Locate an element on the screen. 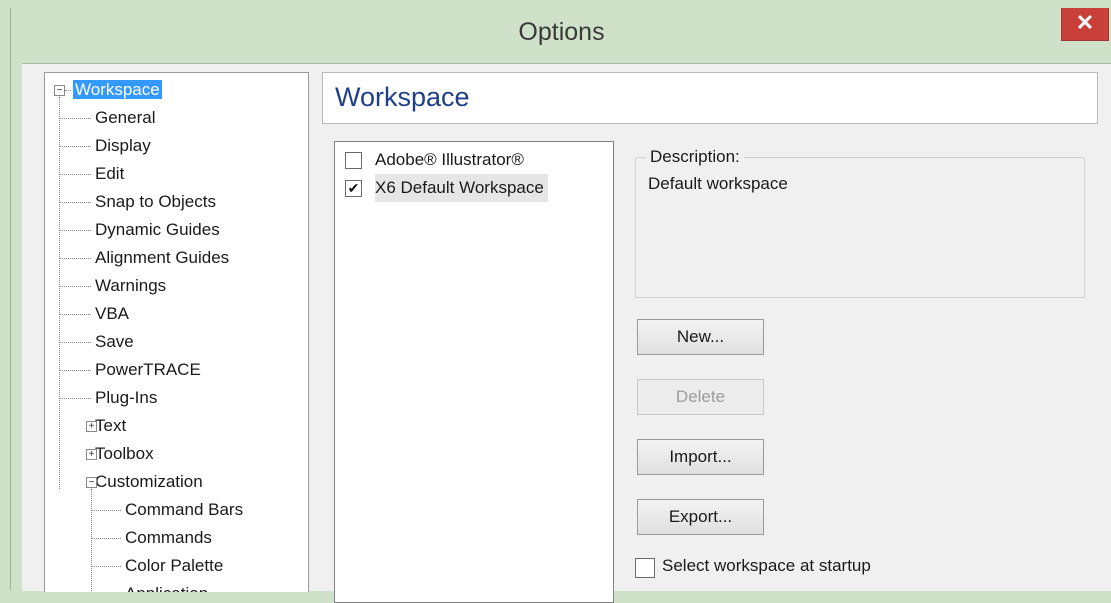  tree-item-label: Alignment Guides is located at coordinates (162, 257).